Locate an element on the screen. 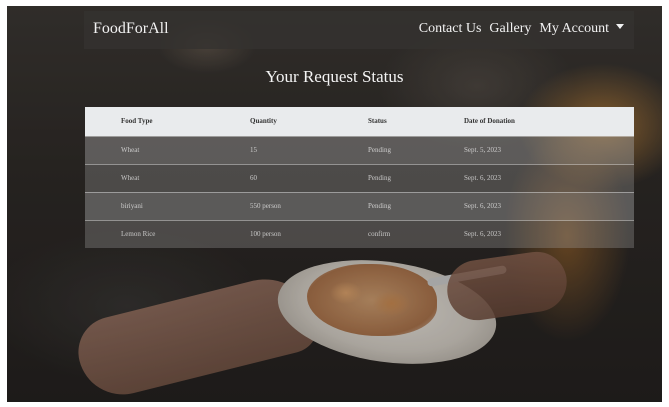 The height and width of the screenshot is (407, 669). cell-status: confirm is located at coordinates (416, 233).